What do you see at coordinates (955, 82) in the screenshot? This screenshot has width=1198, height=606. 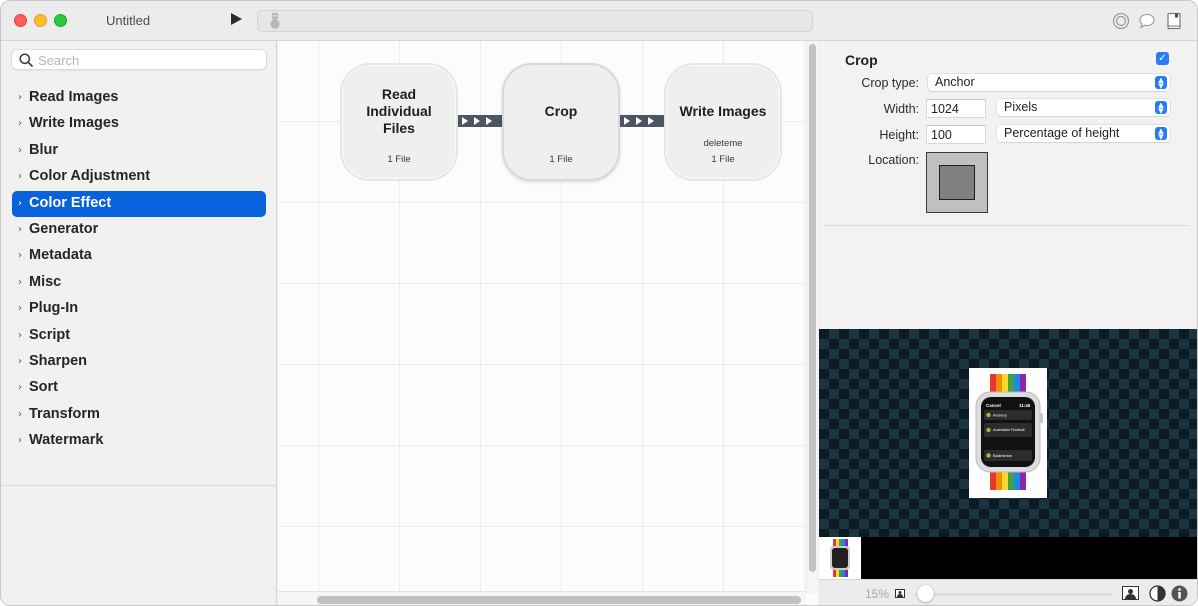 I see `crop-type-value: Anchor` at bounding box center [955, 82].